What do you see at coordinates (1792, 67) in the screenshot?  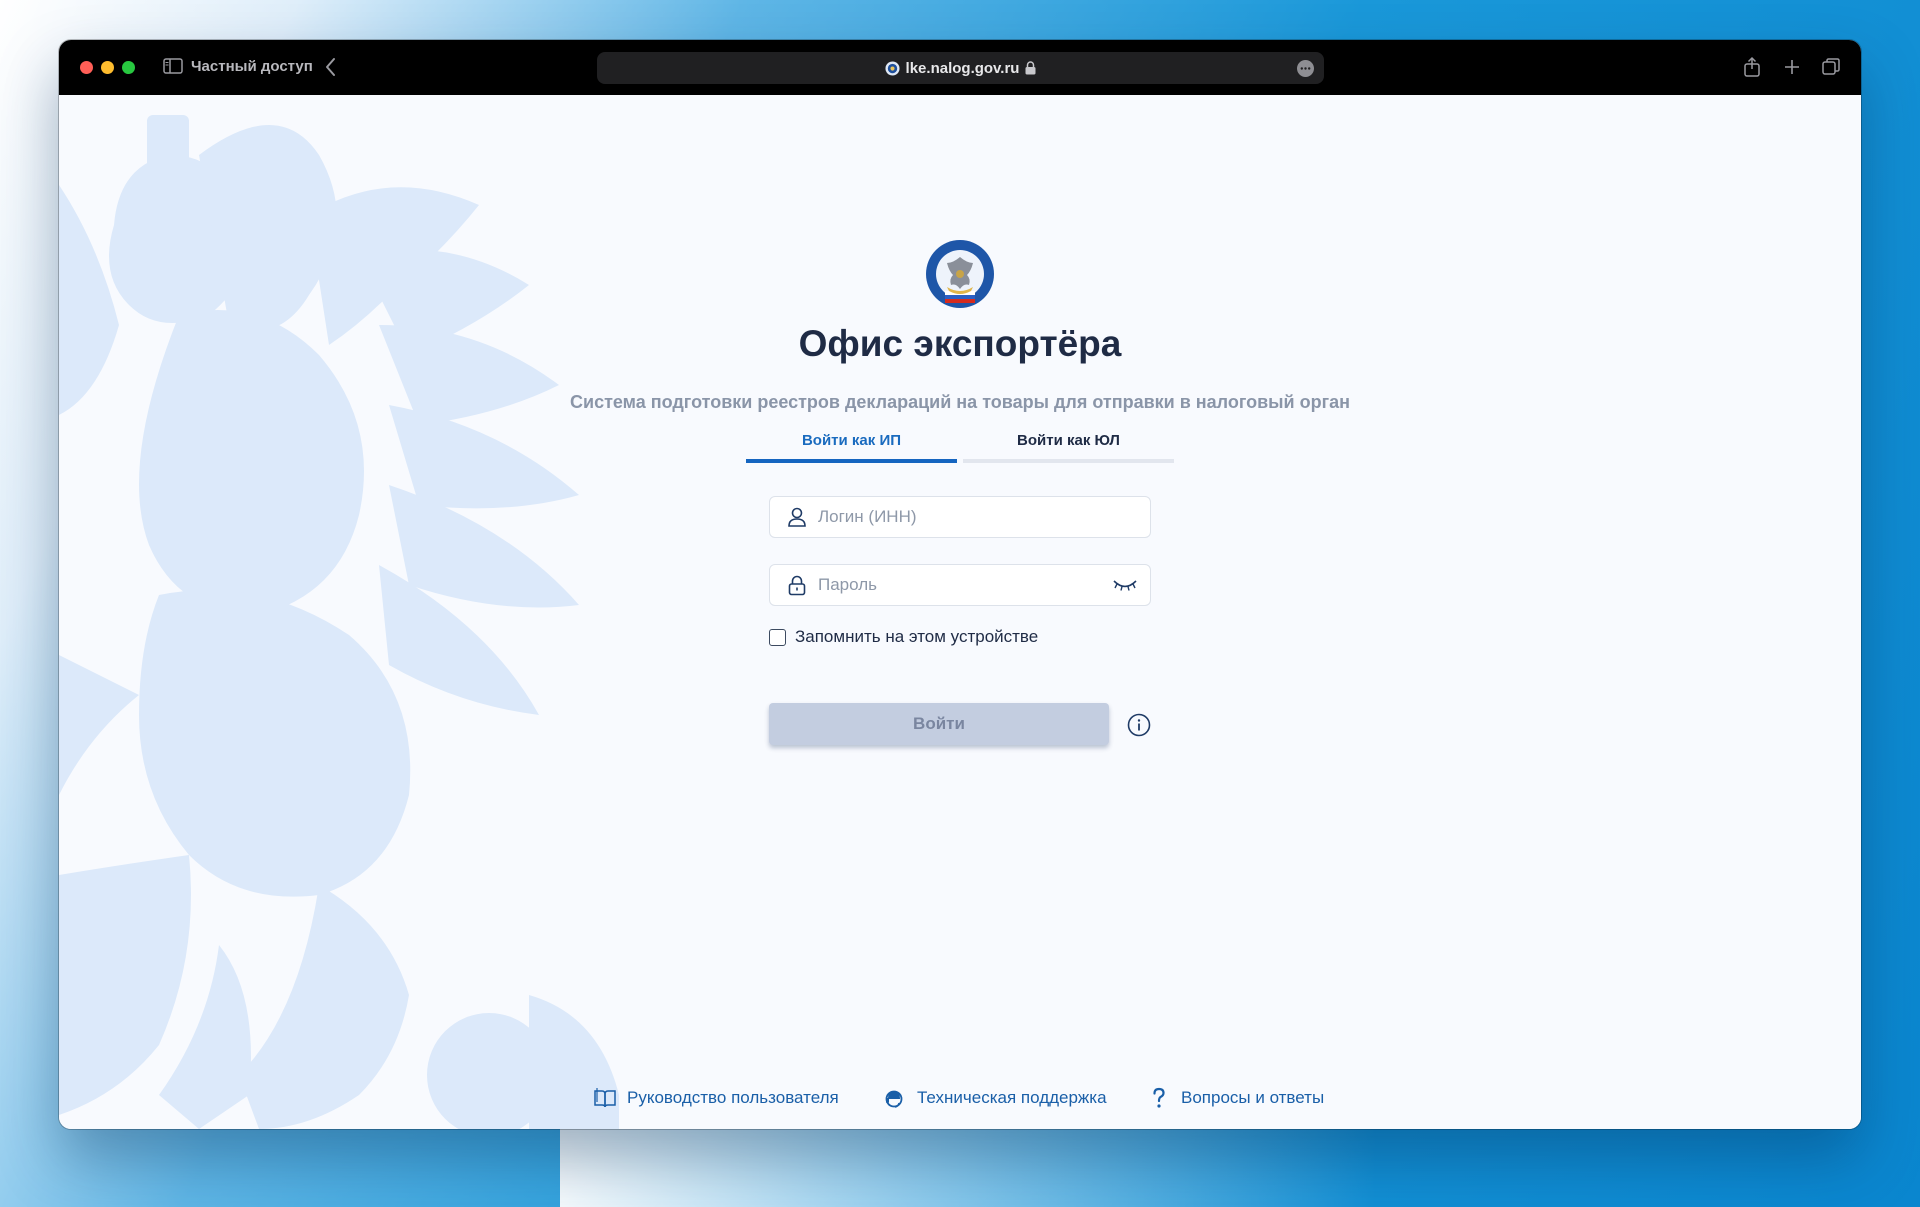 I see `new-tab-icon` at bounding box center [1792, 67].